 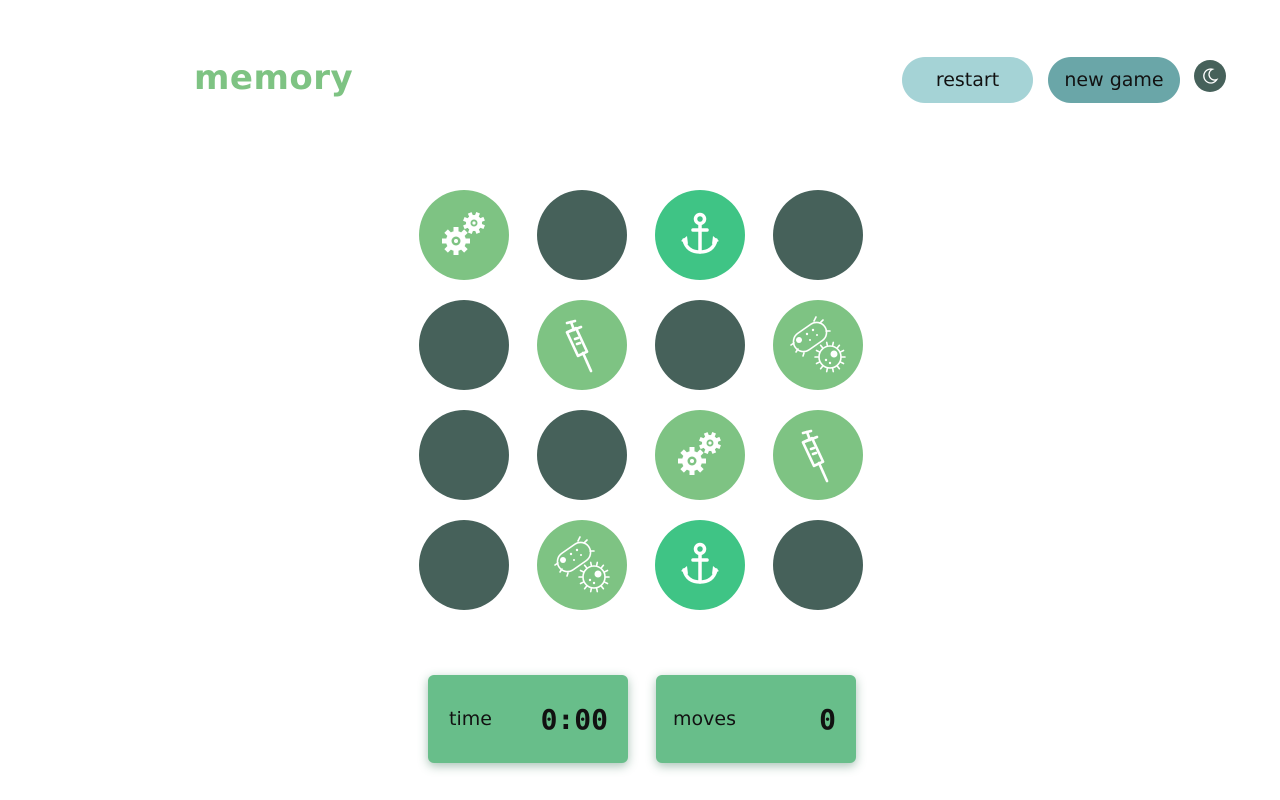 I want to click on tile-r2-c2, so click(x=582, y=345).